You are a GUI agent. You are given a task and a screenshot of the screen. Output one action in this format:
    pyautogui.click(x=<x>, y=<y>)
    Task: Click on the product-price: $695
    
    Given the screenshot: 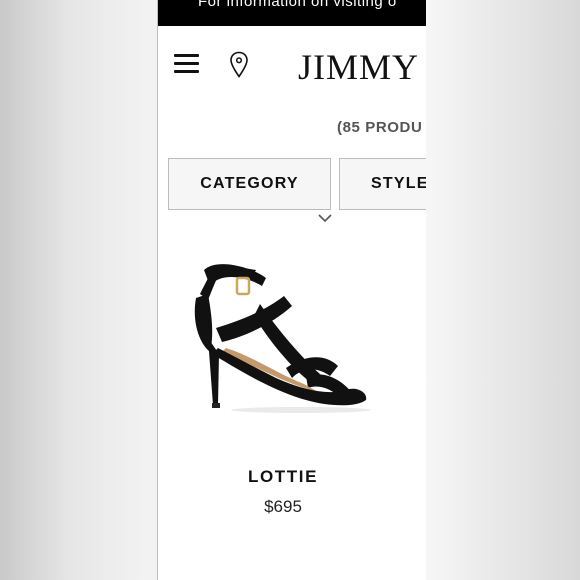 What is the action you would take?
    pyautogui.click(x=283, y=506)
    